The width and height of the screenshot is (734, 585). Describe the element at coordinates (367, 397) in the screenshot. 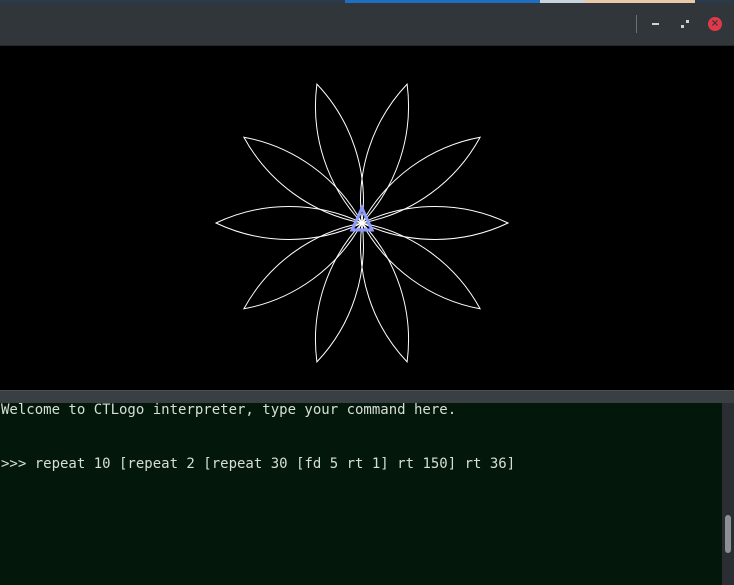

I see `pane-splitter` at that location.